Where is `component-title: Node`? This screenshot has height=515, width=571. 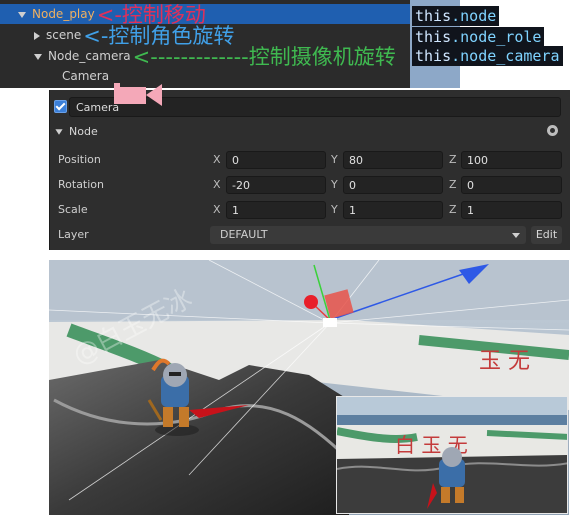 component-title: Node is located at coordinates (83, 131).